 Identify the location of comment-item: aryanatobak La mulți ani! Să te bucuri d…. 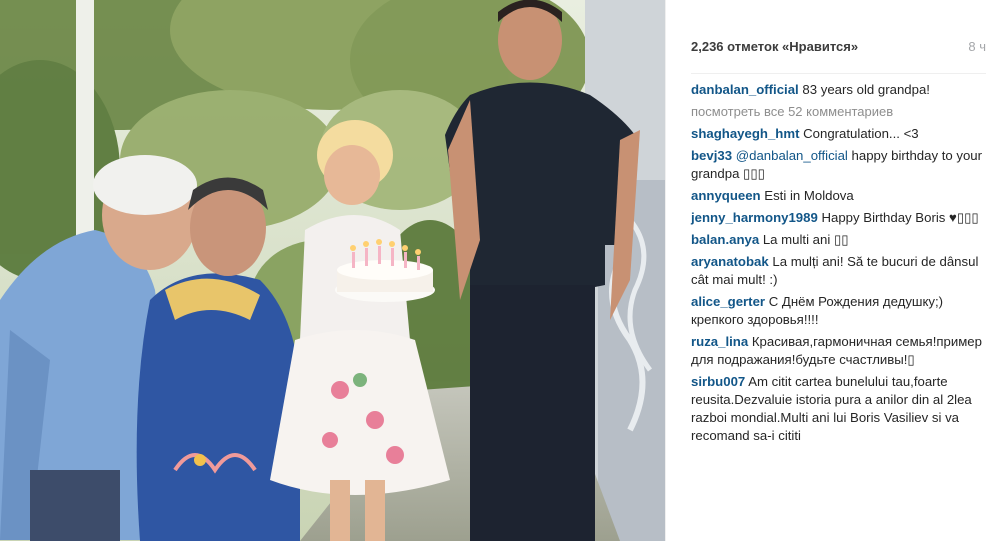
(838, 271).